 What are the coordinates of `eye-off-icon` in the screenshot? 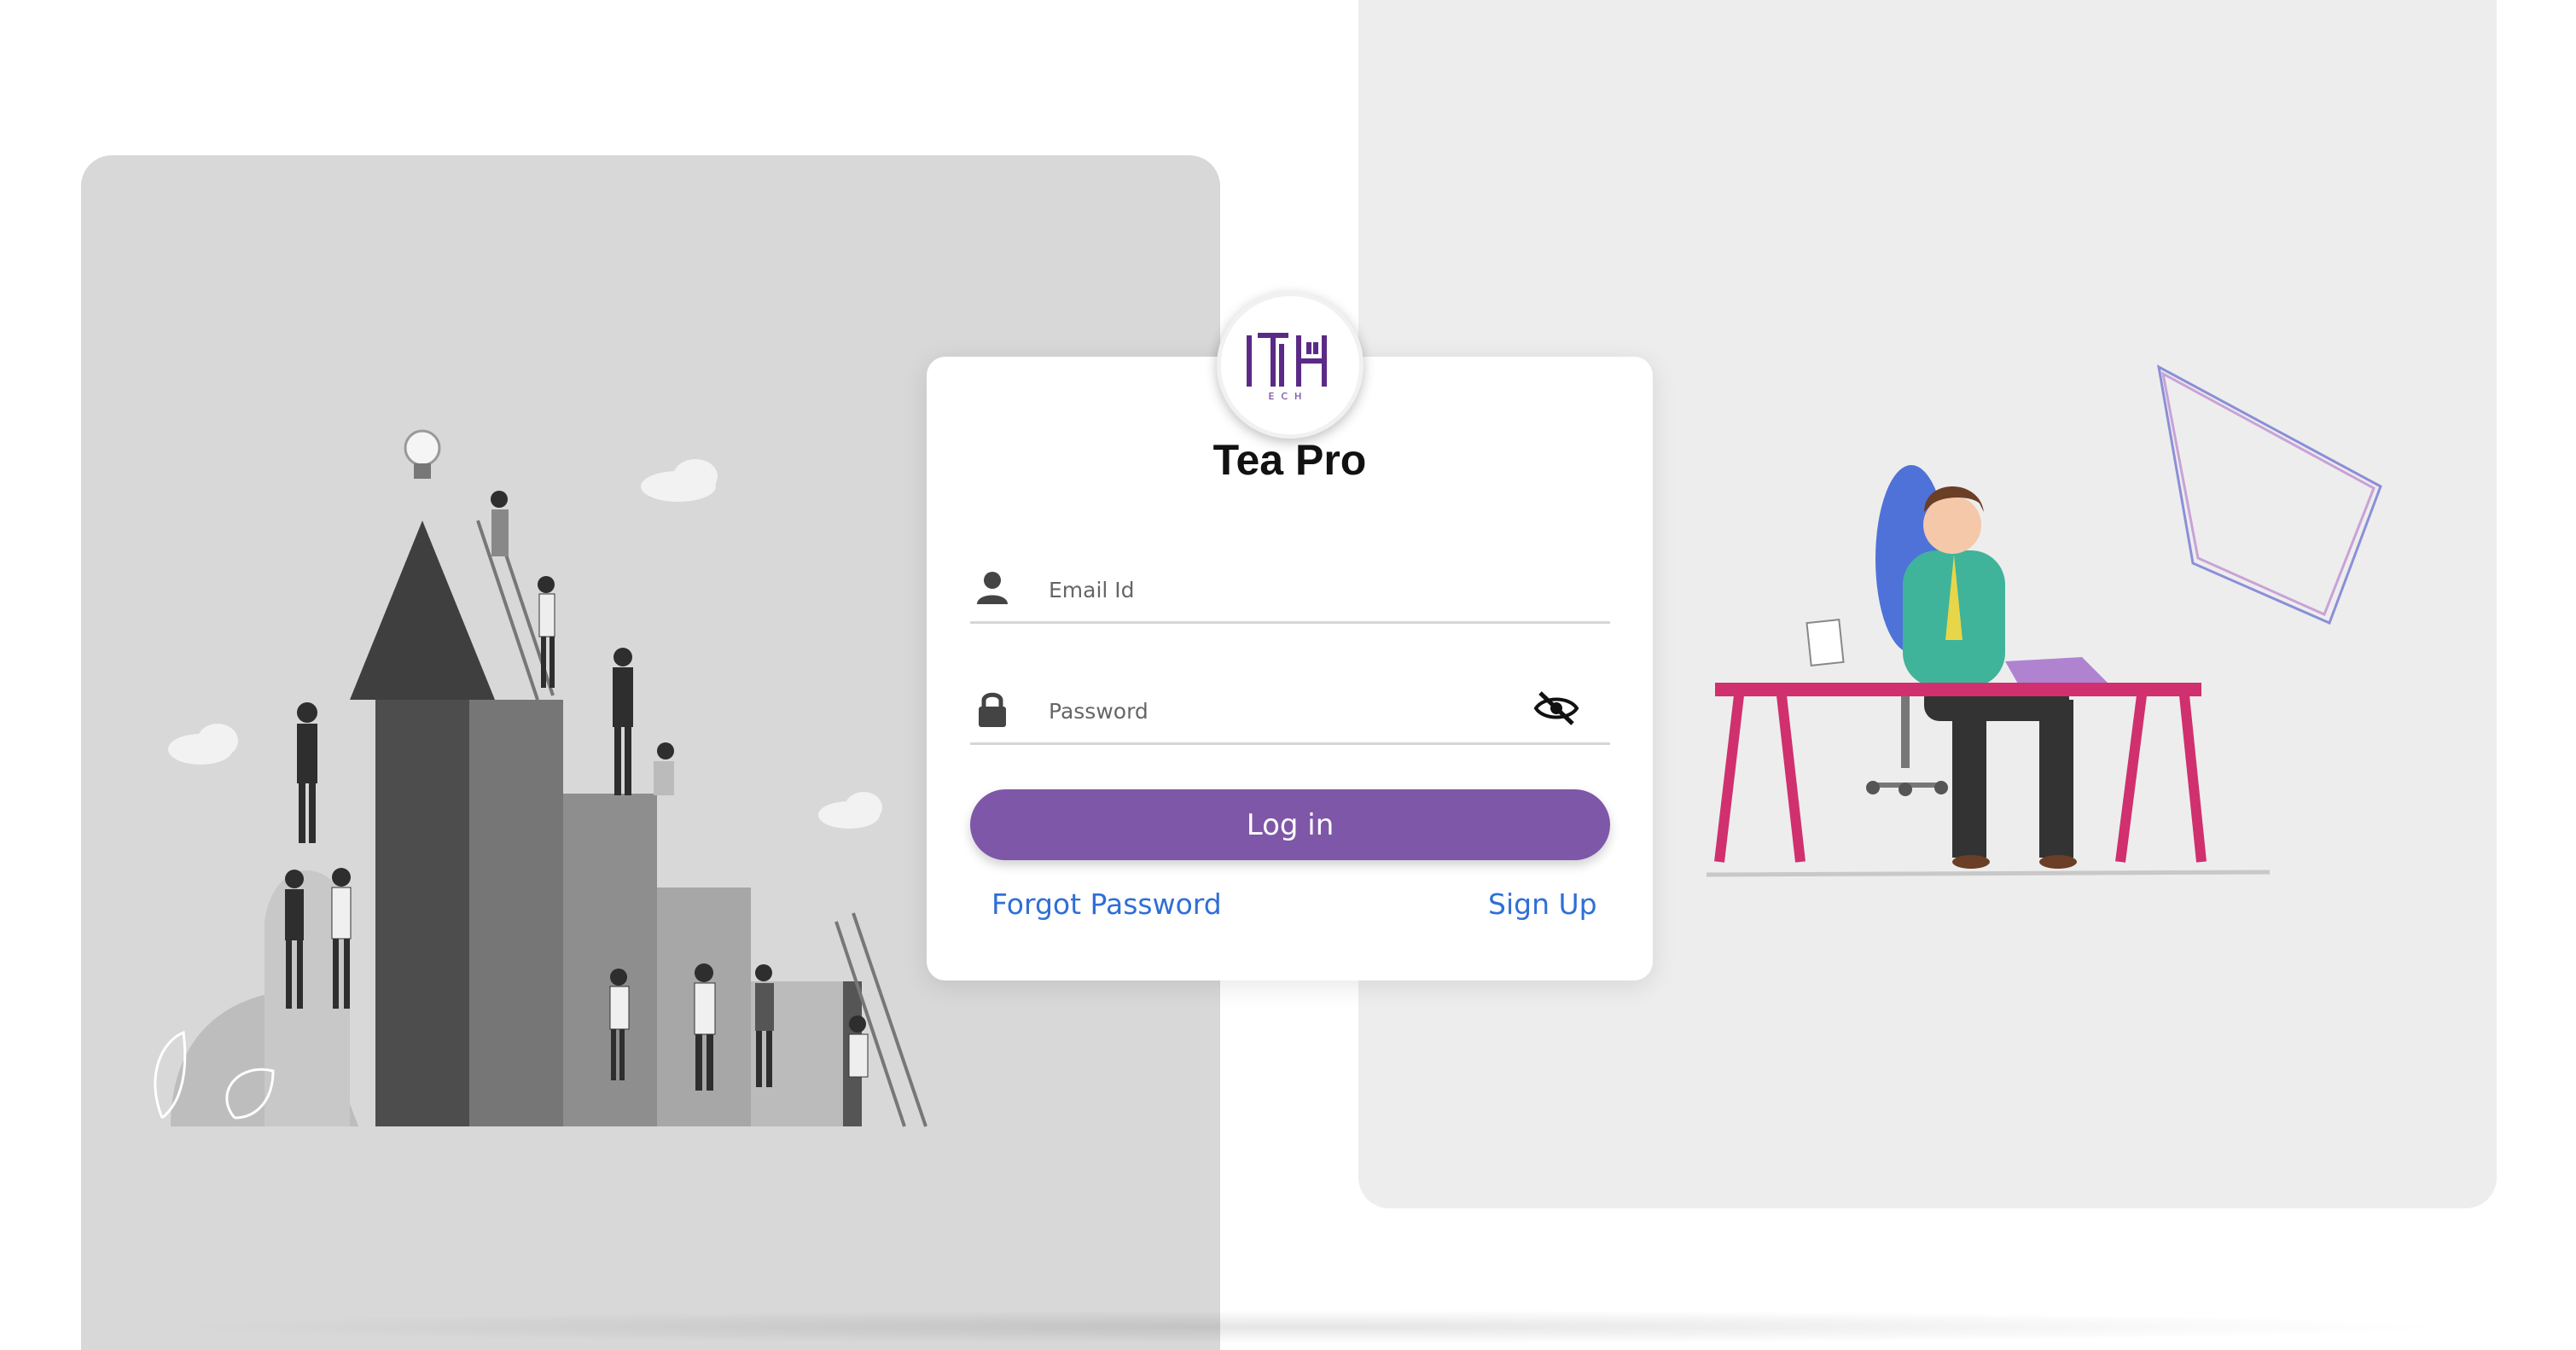 It's located at (1556, 709).